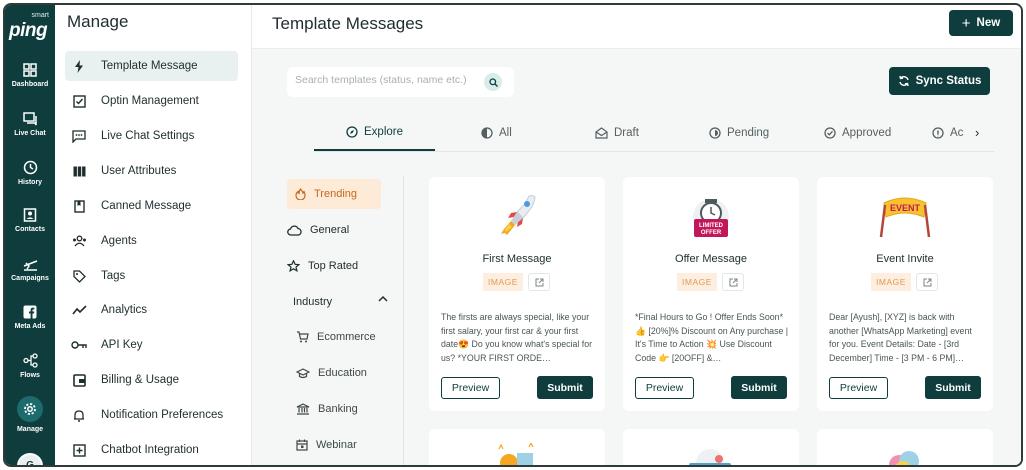 This screenshot has width=1026, height=470. I want to click on rail-label-contacts: Contacts, so click(30, 229).